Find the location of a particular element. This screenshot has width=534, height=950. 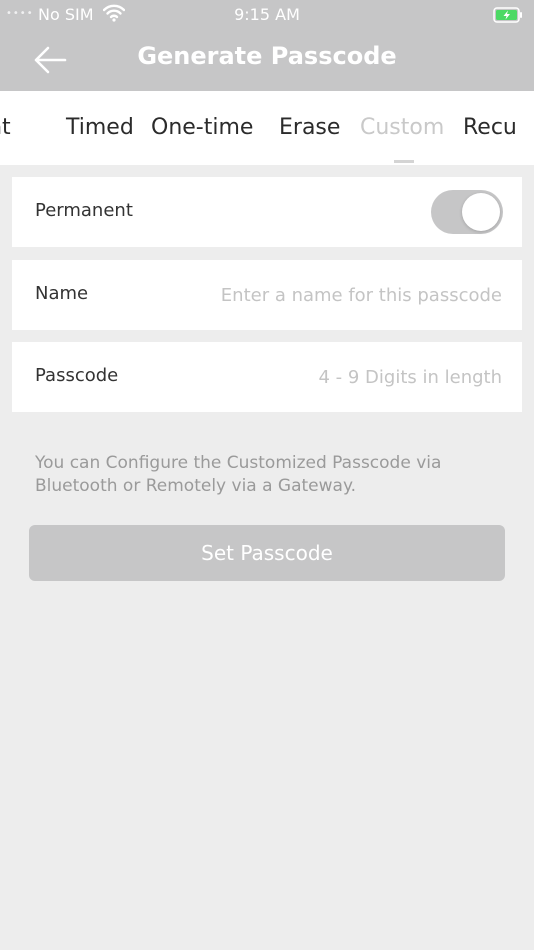

tab-permanent: Permanent is located at coordinates (5, 127).